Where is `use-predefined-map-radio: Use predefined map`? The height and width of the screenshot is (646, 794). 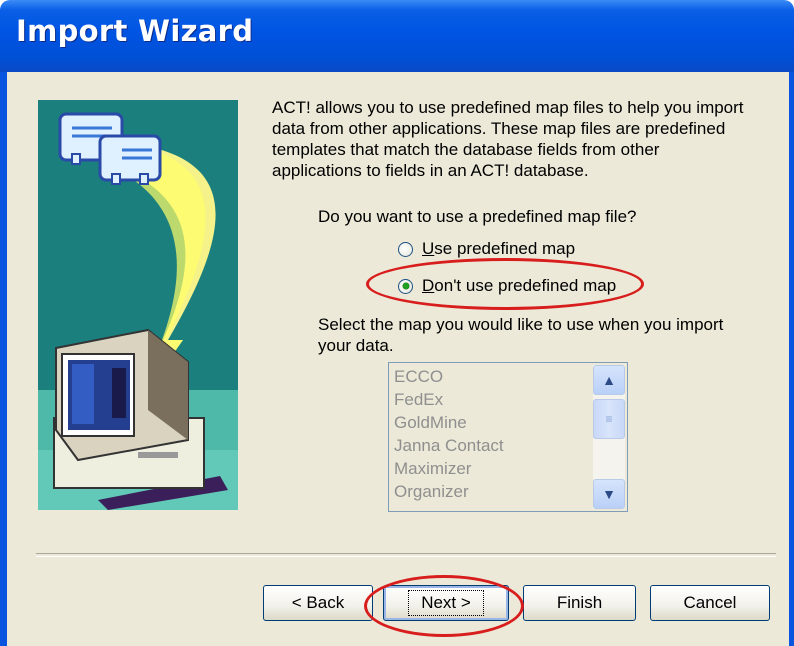
use-predefined-map-radio: Use predefined map is located at coordinates (486, 249).